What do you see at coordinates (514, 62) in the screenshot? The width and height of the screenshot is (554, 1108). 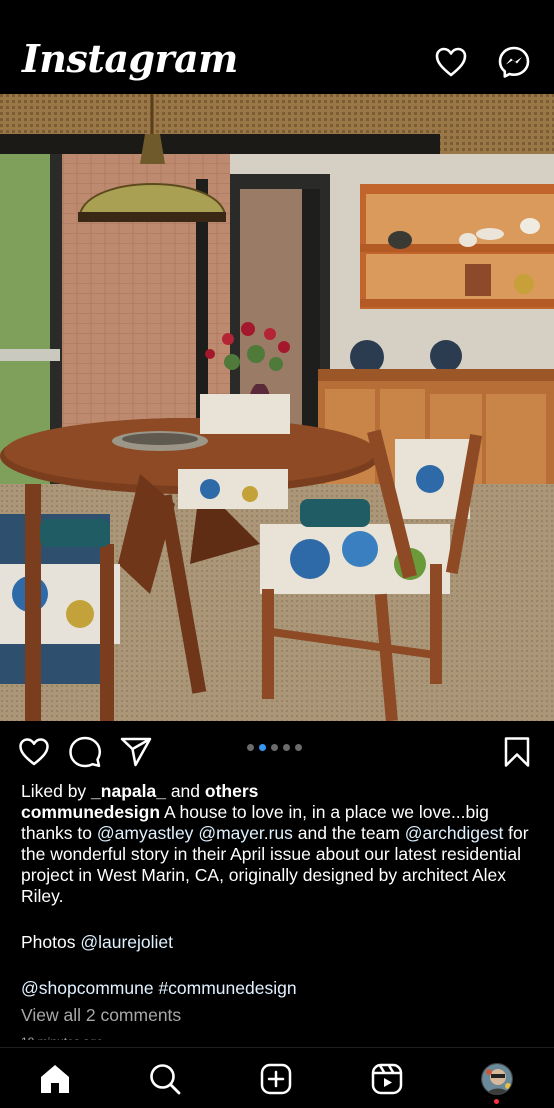 I see `messenger-icon` at bounding box center [514, 62].